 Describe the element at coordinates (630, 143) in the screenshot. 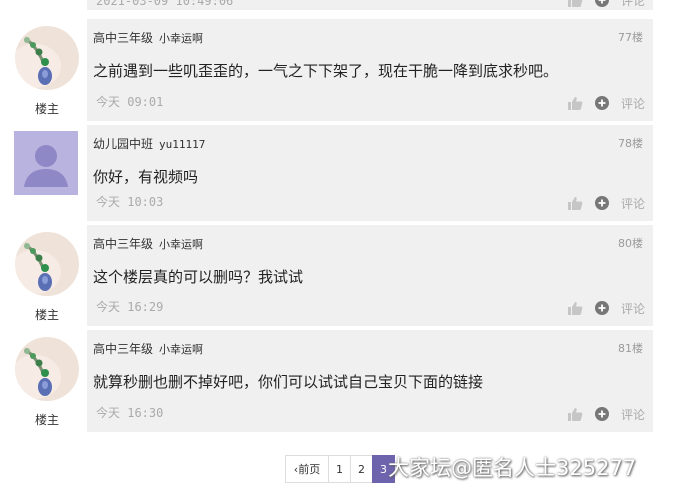

I see `floor-number: 78楼` at that location.